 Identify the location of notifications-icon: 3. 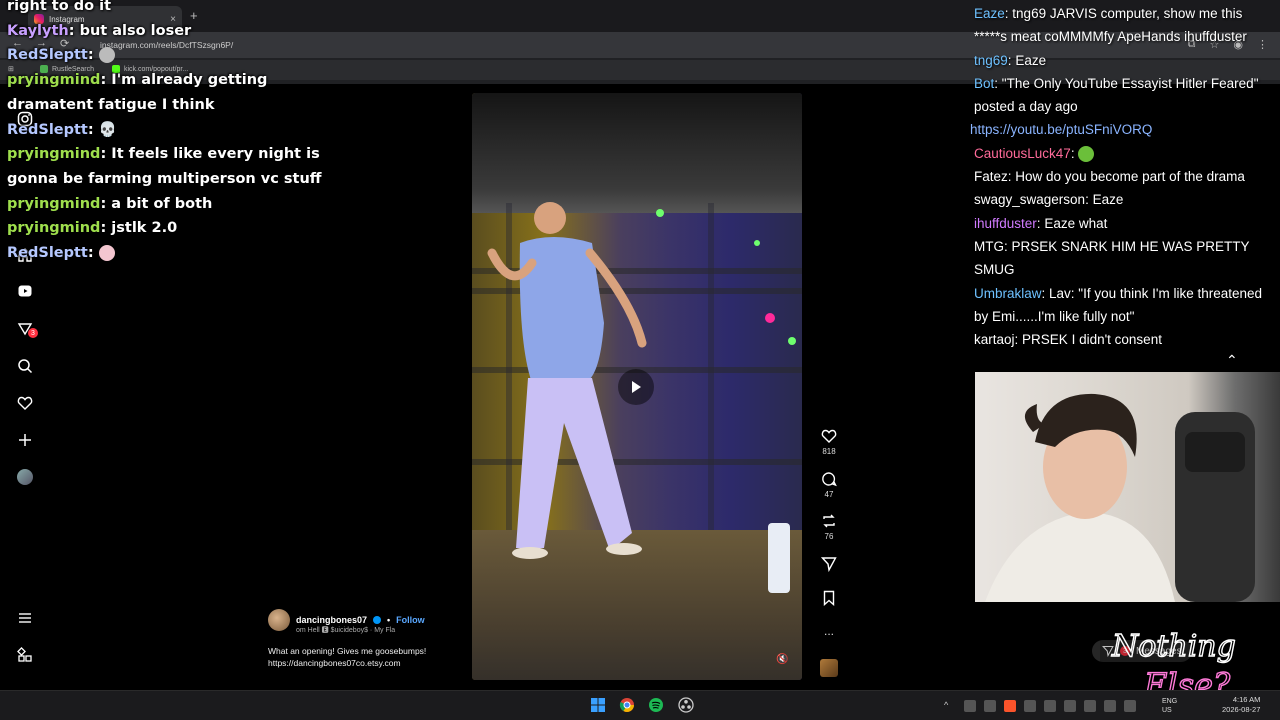
(27, 329).